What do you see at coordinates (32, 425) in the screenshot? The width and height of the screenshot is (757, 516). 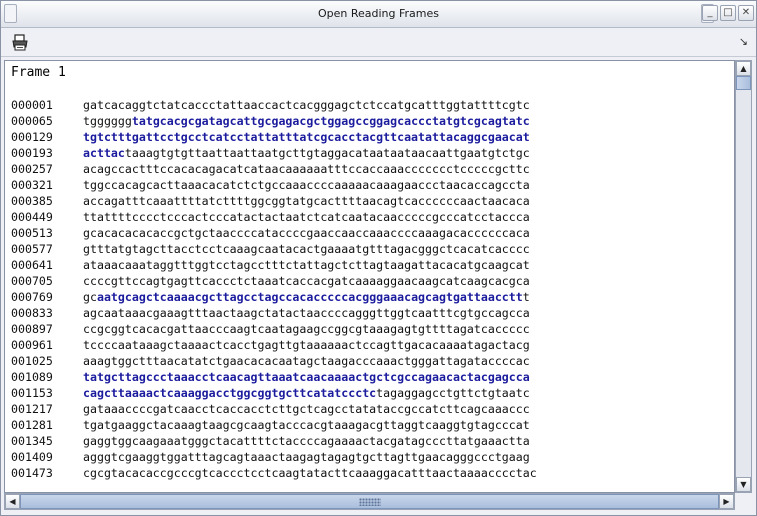 I see `row-position: 001281` at bounding box center [32, 425].